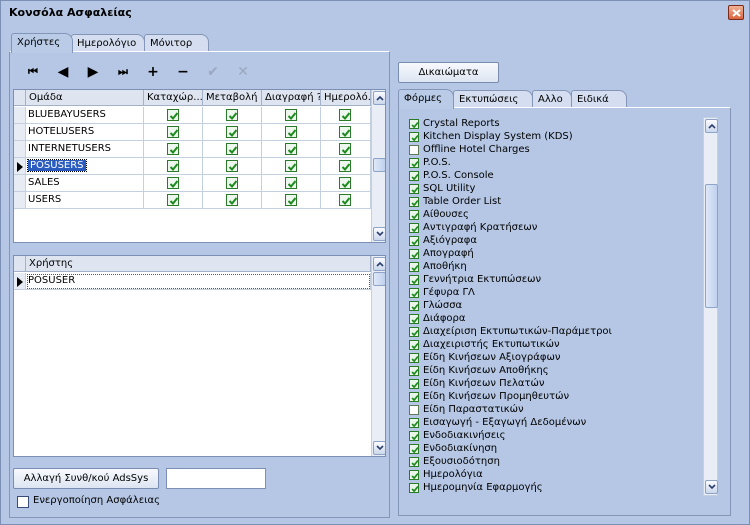 This screenshot has height=525, width=750. I want to click on list-item: Crystal Reports, so click(555, 124).